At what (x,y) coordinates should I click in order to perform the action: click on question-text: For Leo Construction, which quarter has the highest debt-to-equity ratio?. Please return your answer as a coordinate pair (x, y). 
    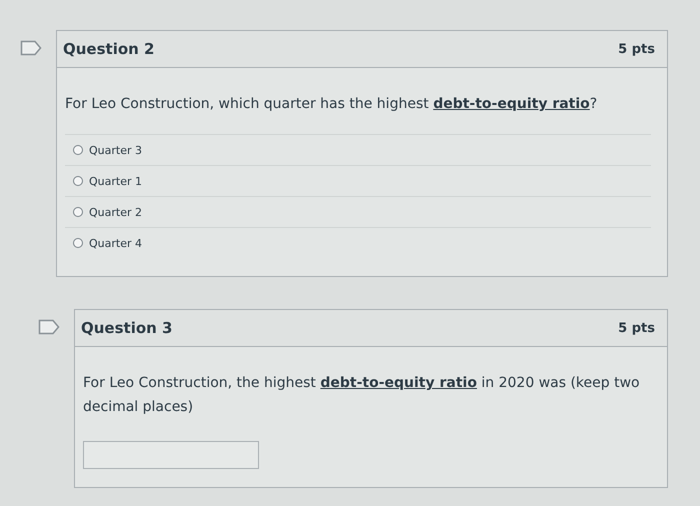
    Looking at the image, I should click on (331, 104).